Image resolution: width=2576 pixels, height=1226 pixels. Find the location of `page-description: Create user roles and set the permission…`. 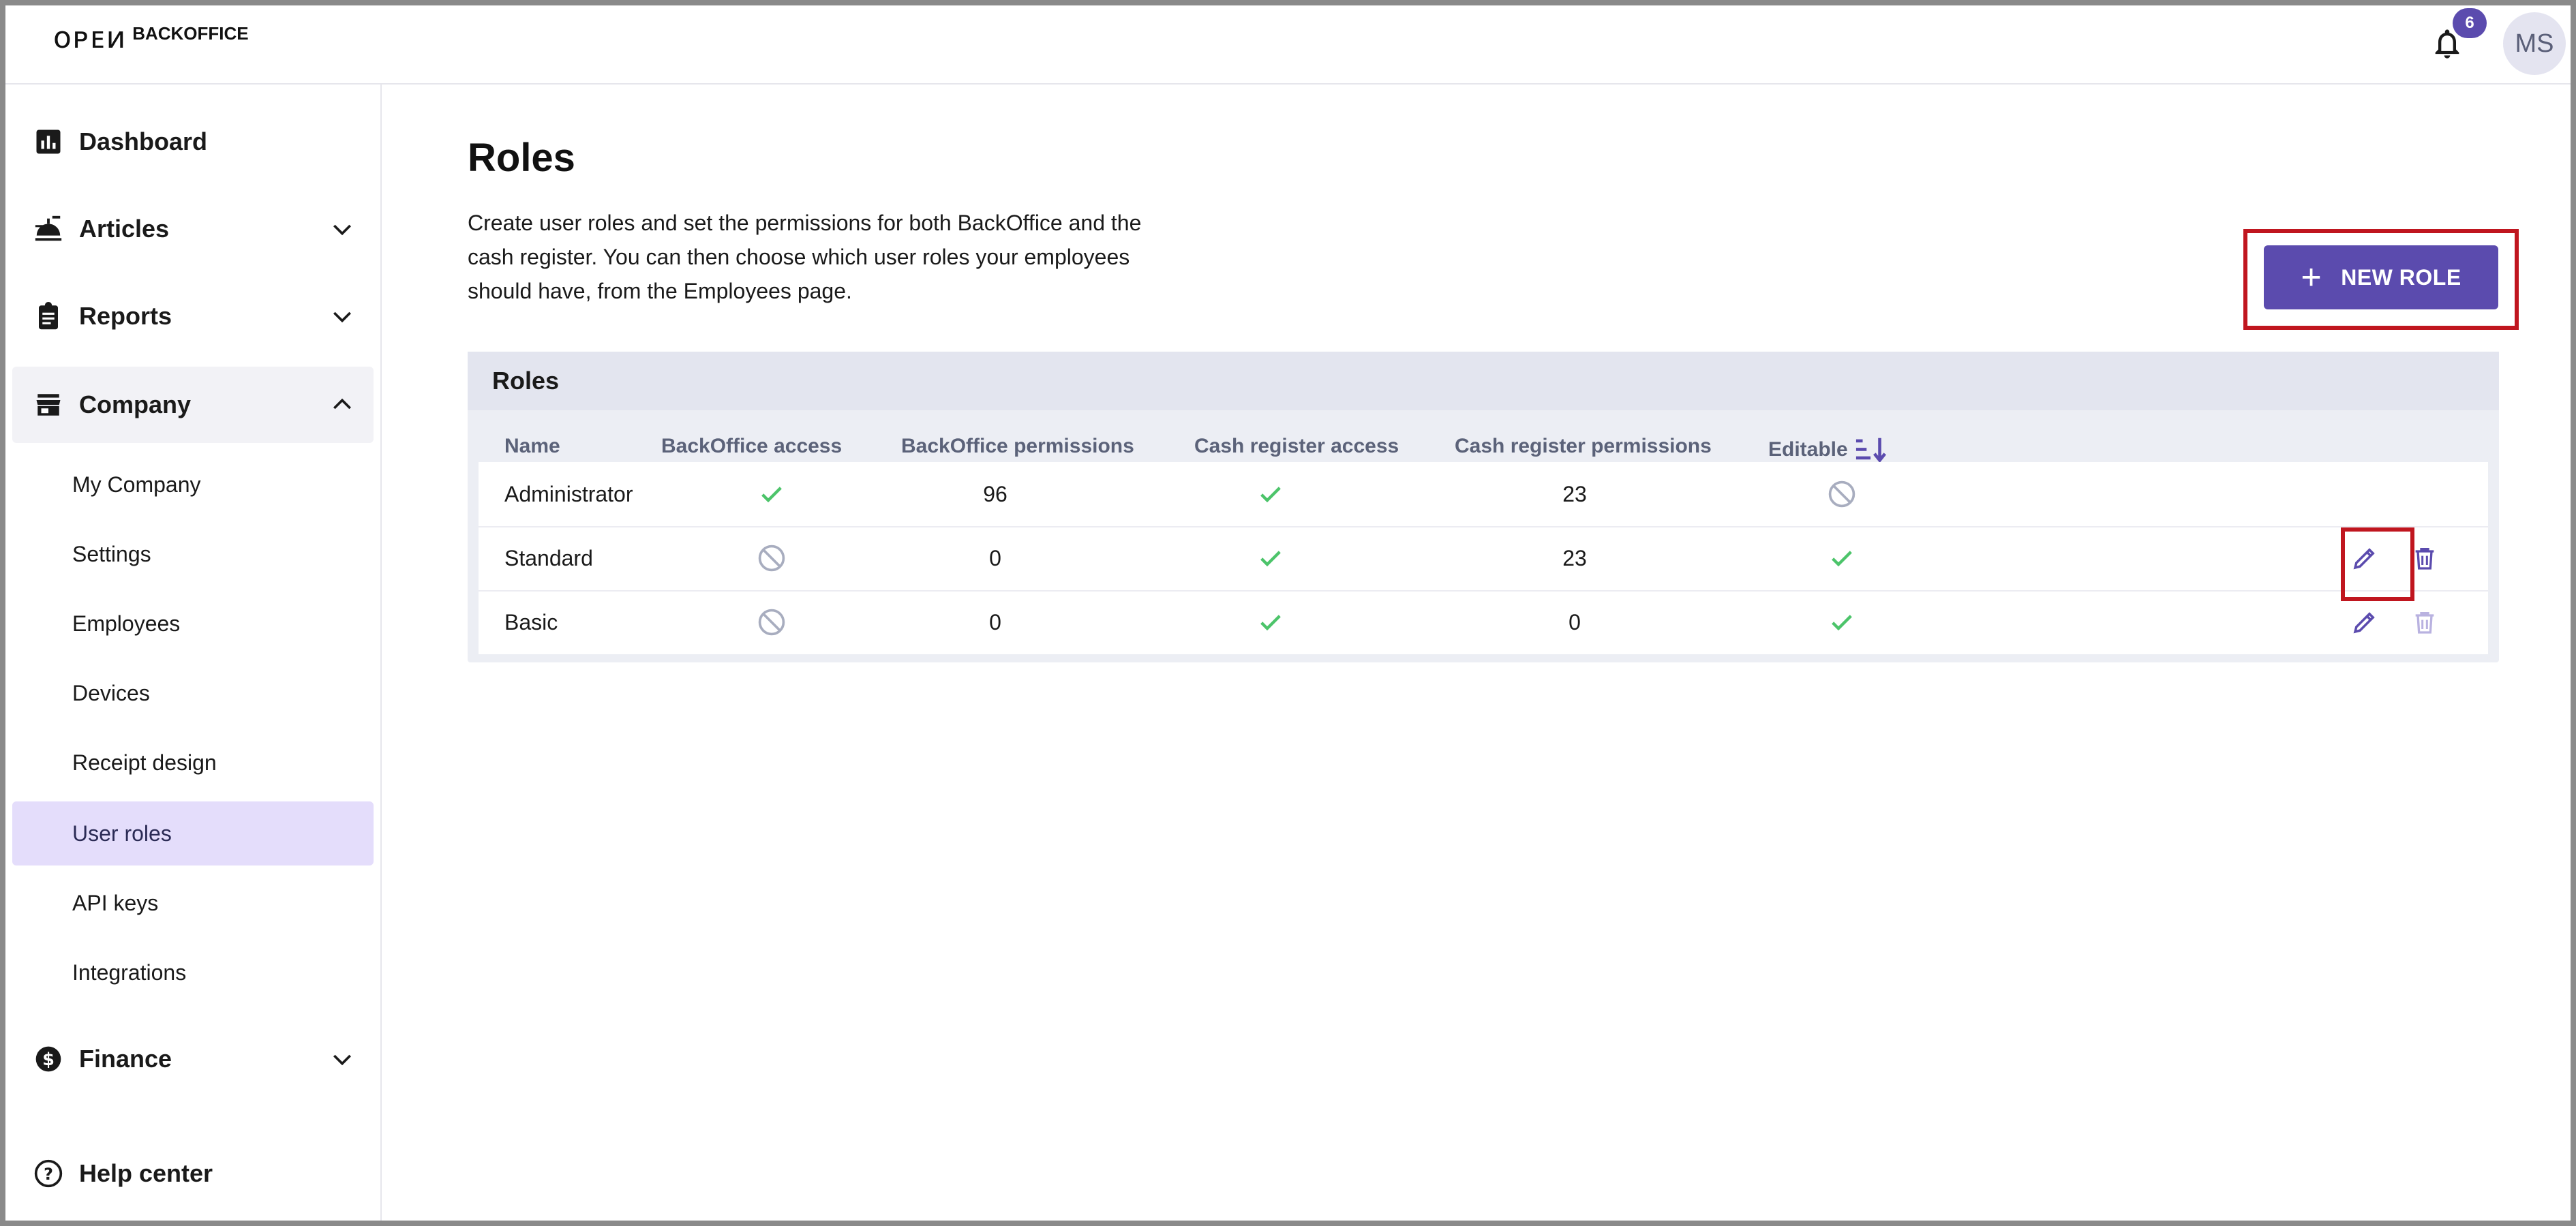

page-description: Create user roles and set the permission… is located at coordinates (805, 257).